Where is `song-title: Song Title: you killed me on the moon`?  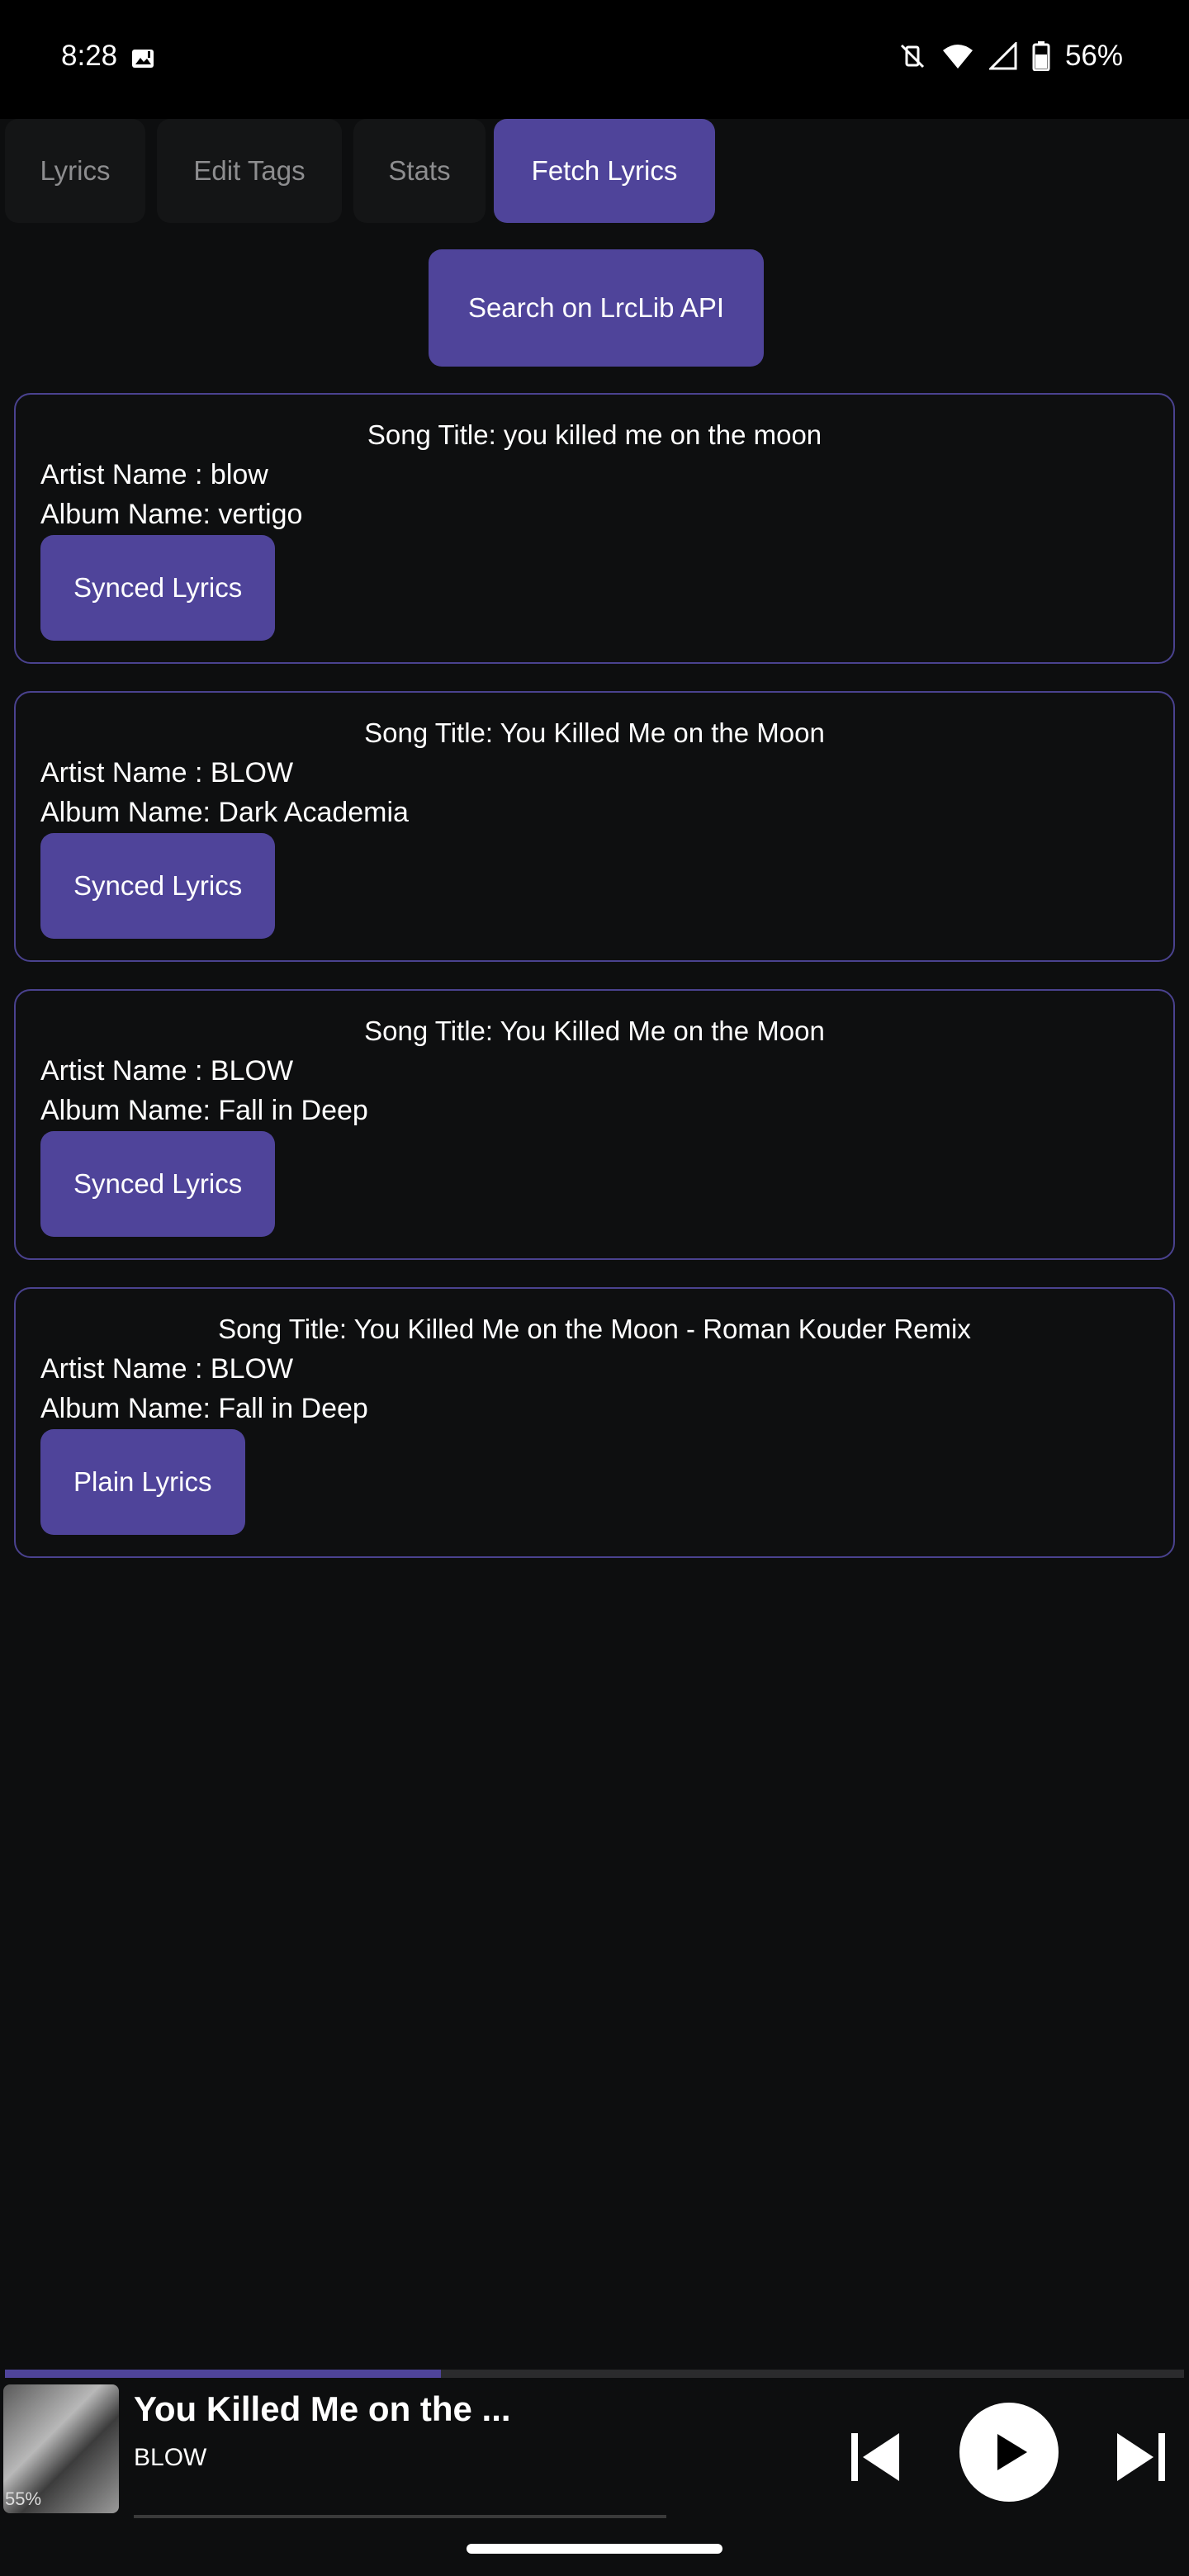 song-title: Song Title: you killed me on the moon is located at coordinates (594, 434).